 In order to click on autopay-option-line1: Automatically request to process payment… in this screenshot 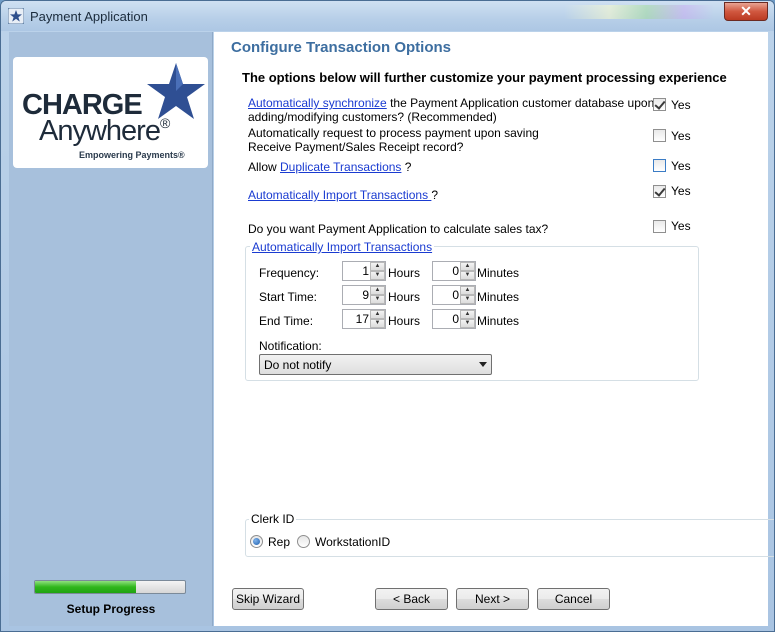, I will do `click(393, 133)`.